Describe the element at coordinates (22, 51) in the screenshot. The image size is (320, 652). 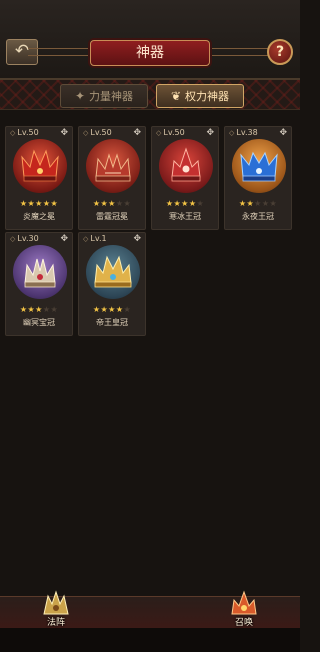
I see `back-arrow-icon: ↶` at that location.